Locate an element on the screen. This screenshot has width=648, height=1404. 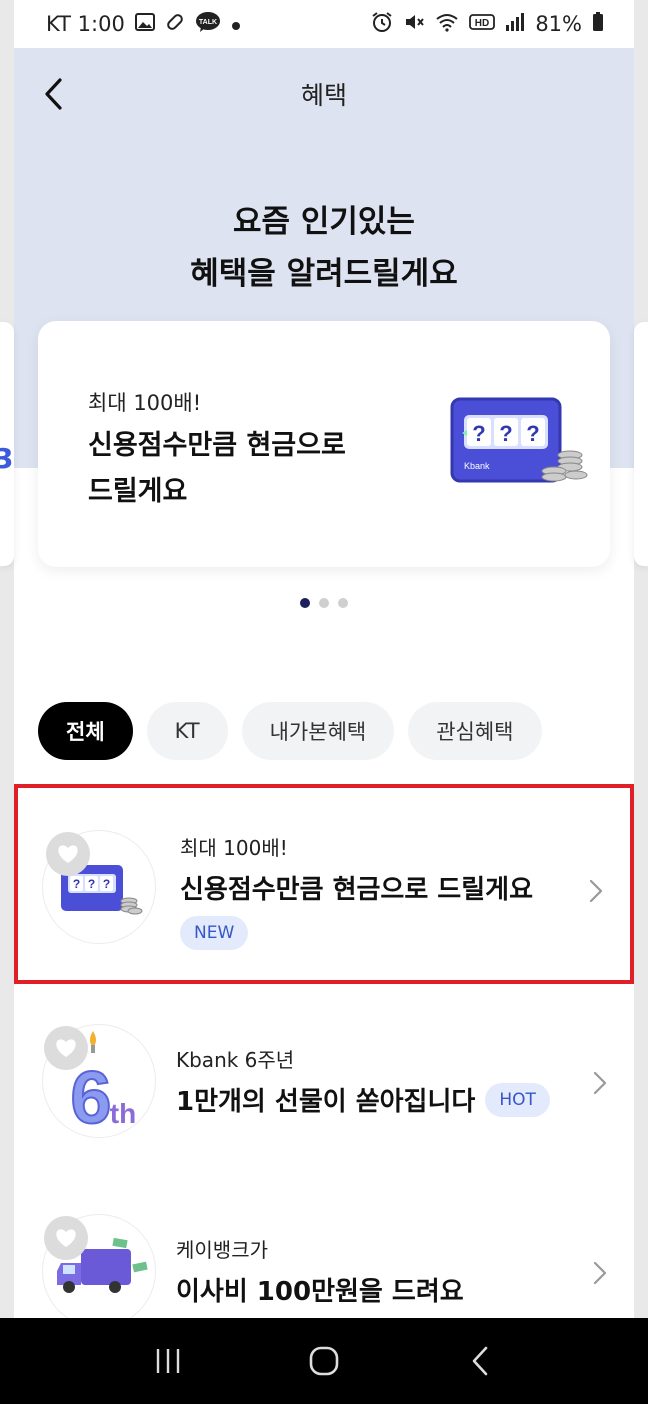
carousel-dot-active is located at coordinates (305, 603).